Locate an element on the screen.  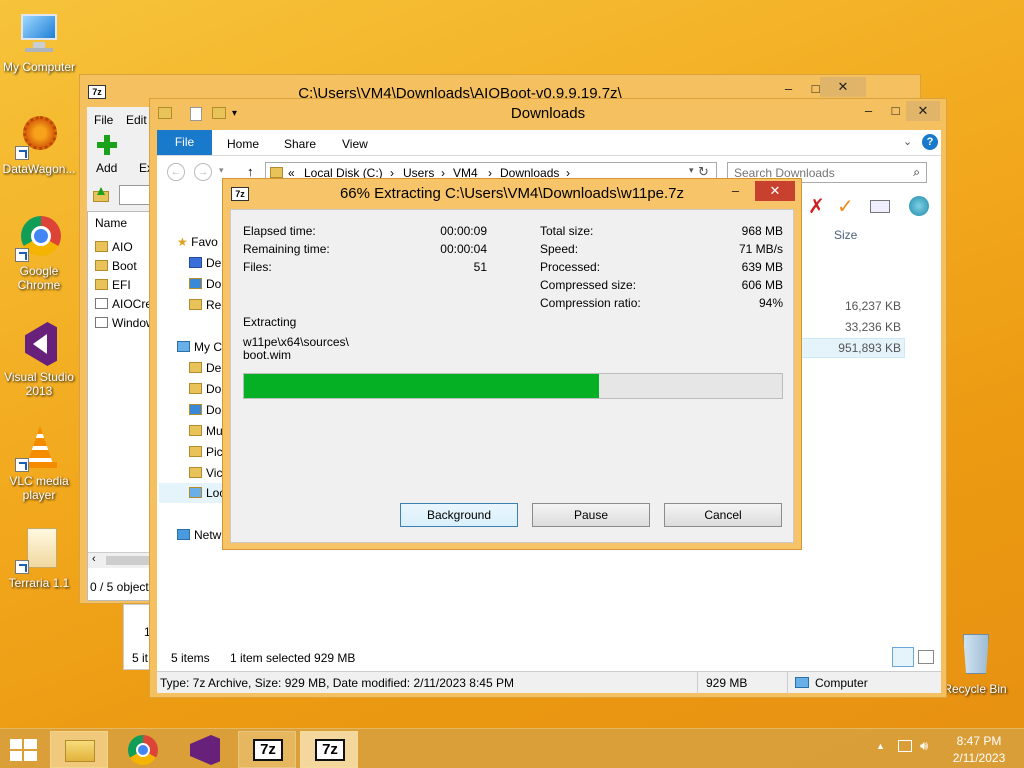
start-button is located at coordinates (24, 750).